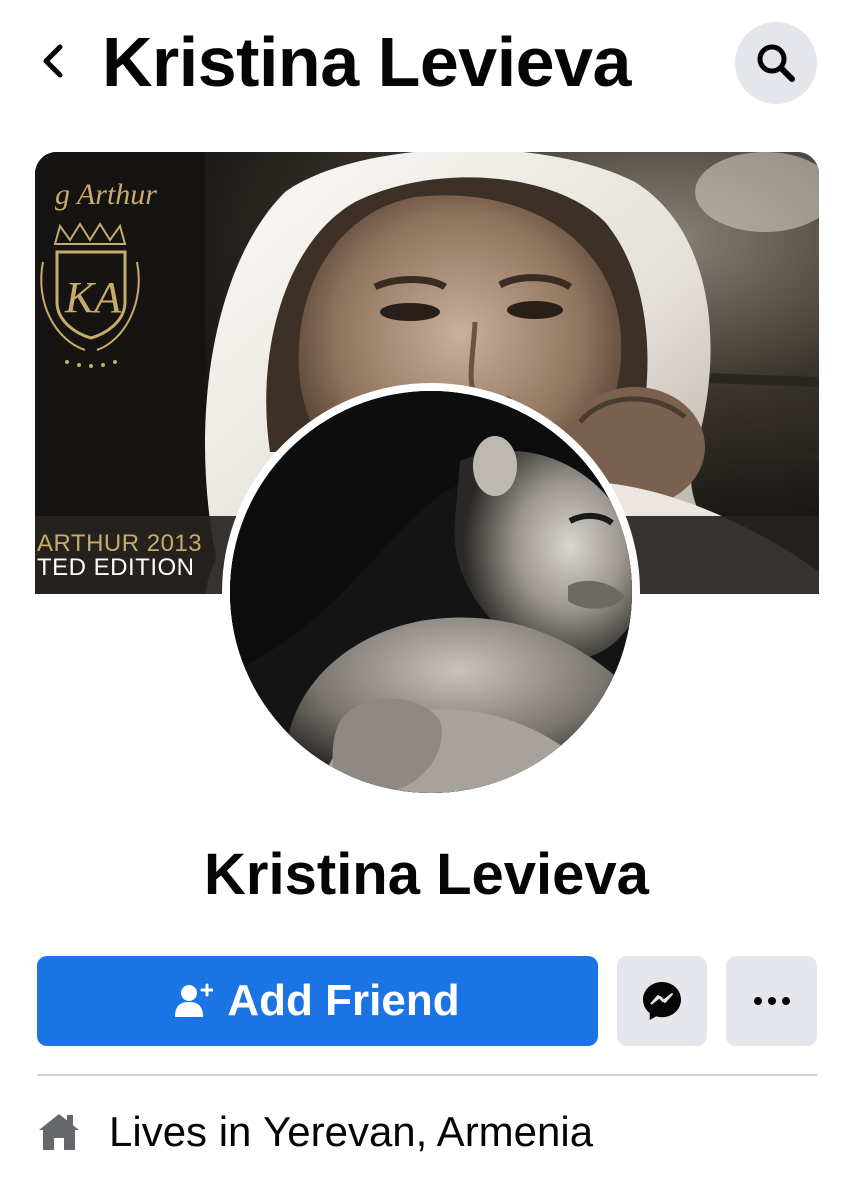 This screenshot has height=1200, width=853. Describe the element at coordinates (59, 1132) in the screenshot. I see `home-icon` at that location.